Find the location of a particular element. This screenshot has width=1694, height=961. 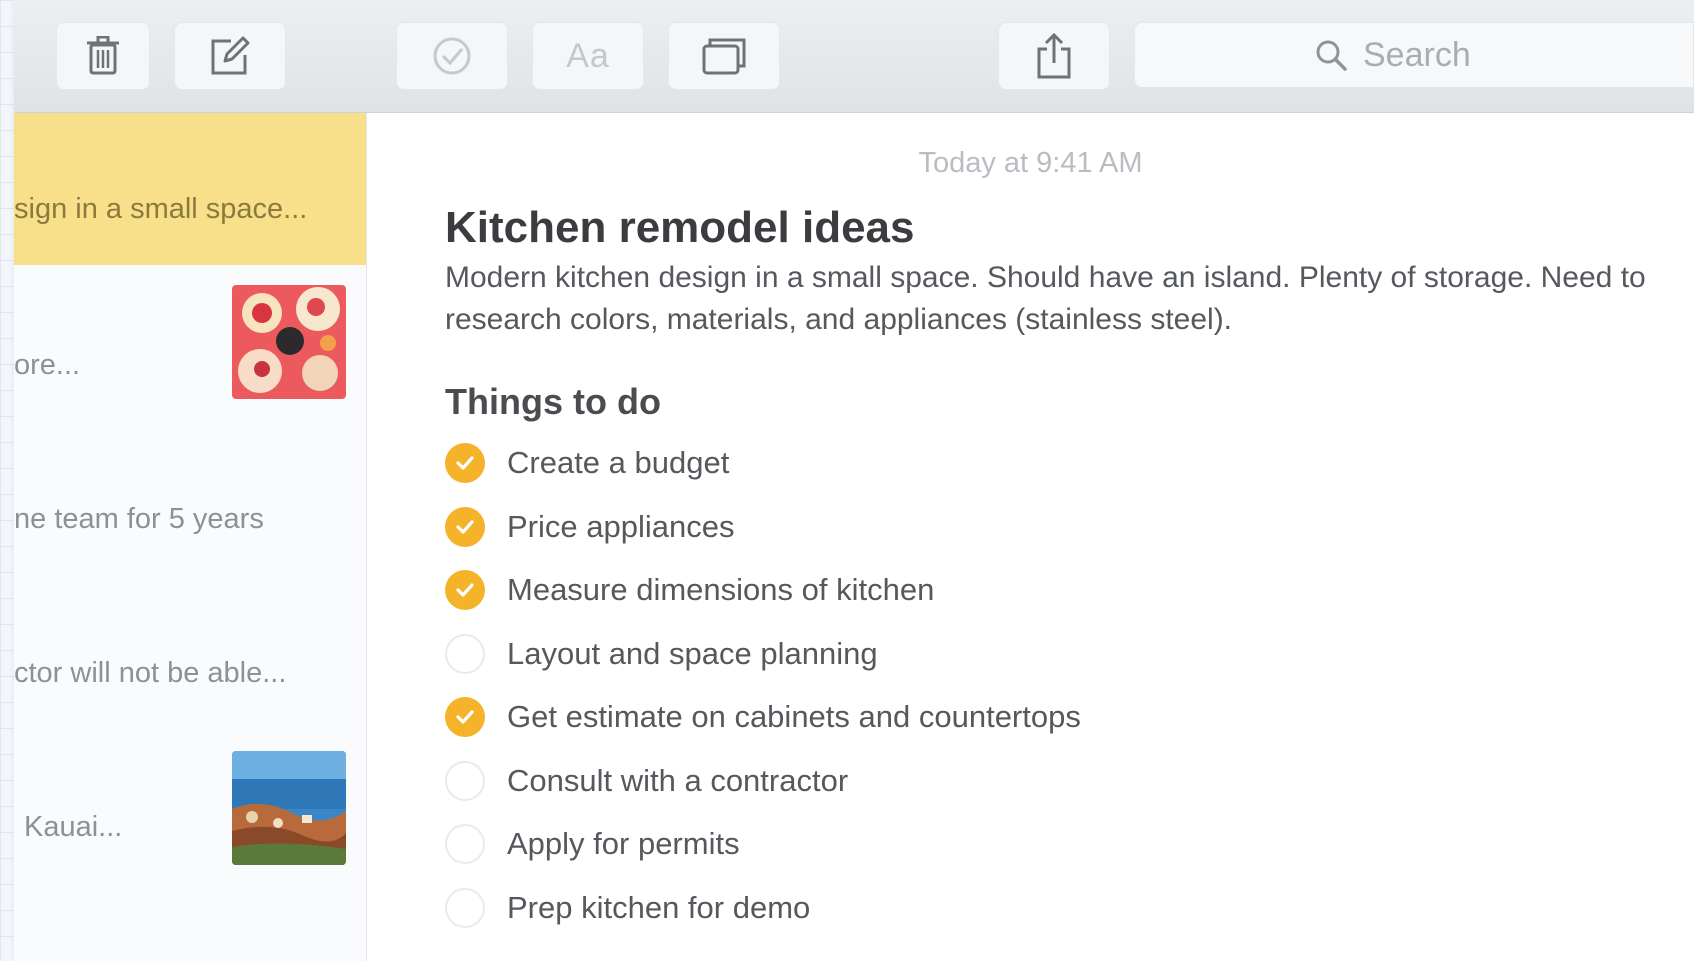

search-field is located at coordinates (1414, 55).